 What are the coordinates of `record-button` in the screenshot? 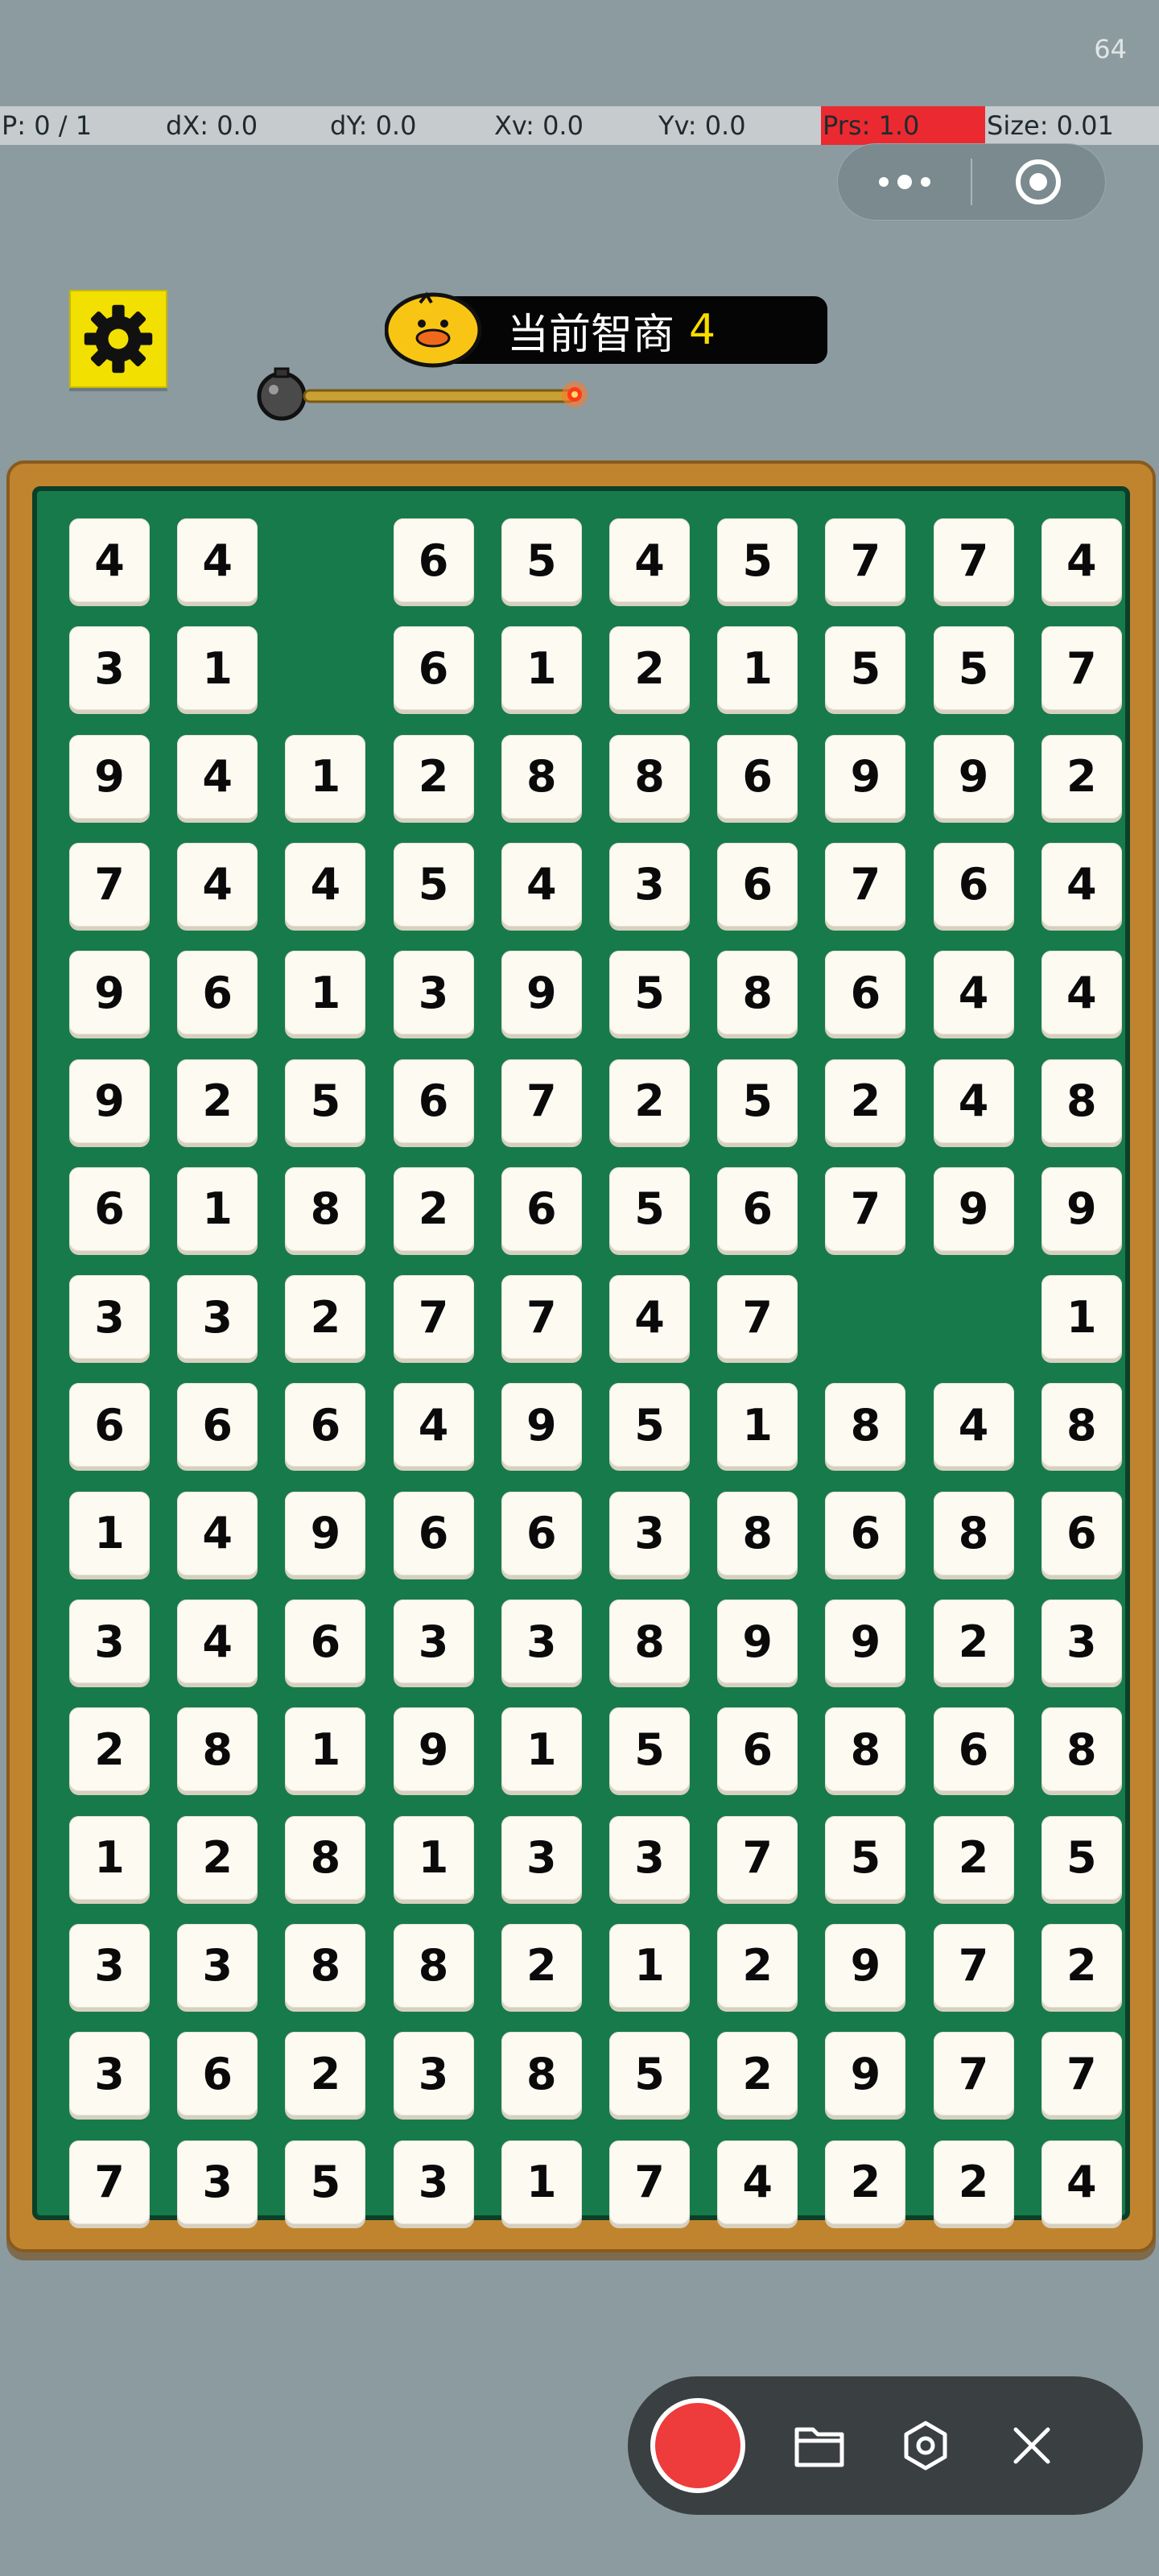 It's located at (697, 2445).